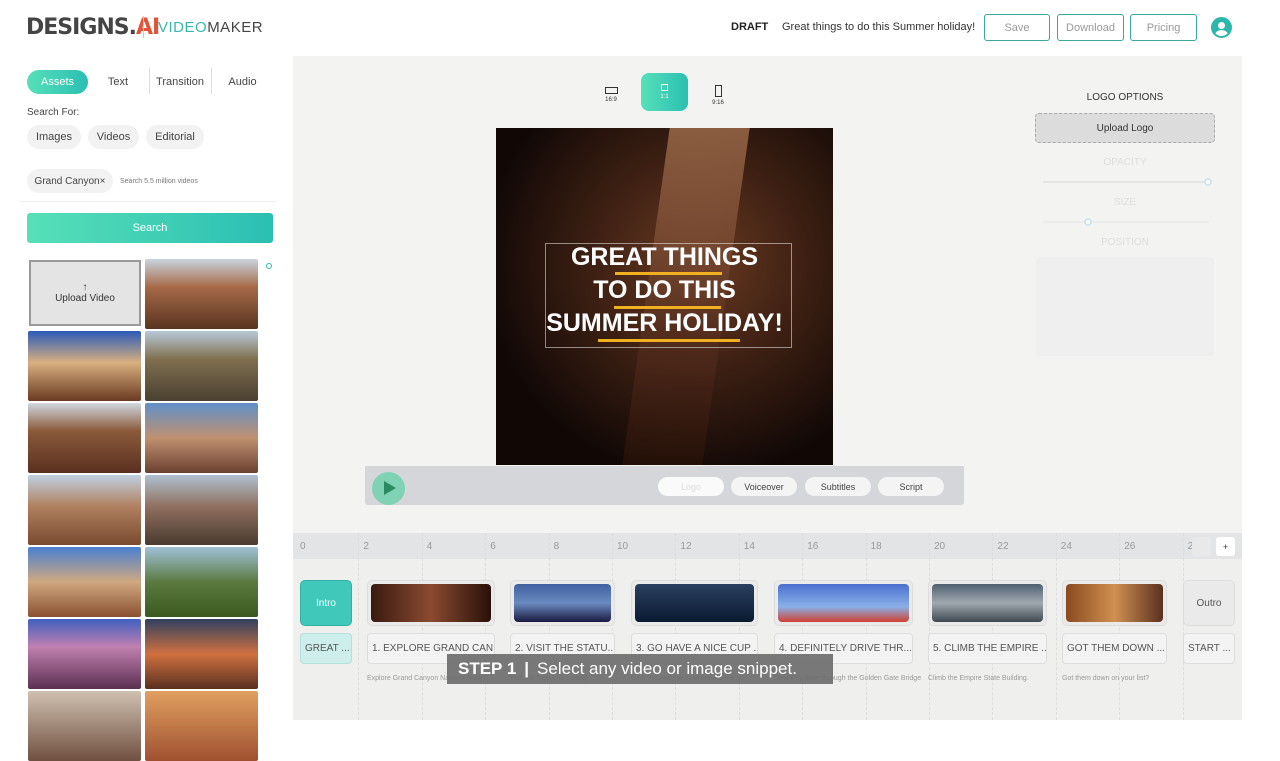 The width and height of the screenshot is (1280, 761). Describe the element at coordinates (838, 486) in the screenshot. I see `subtitles-button: Subtitles` at that location.